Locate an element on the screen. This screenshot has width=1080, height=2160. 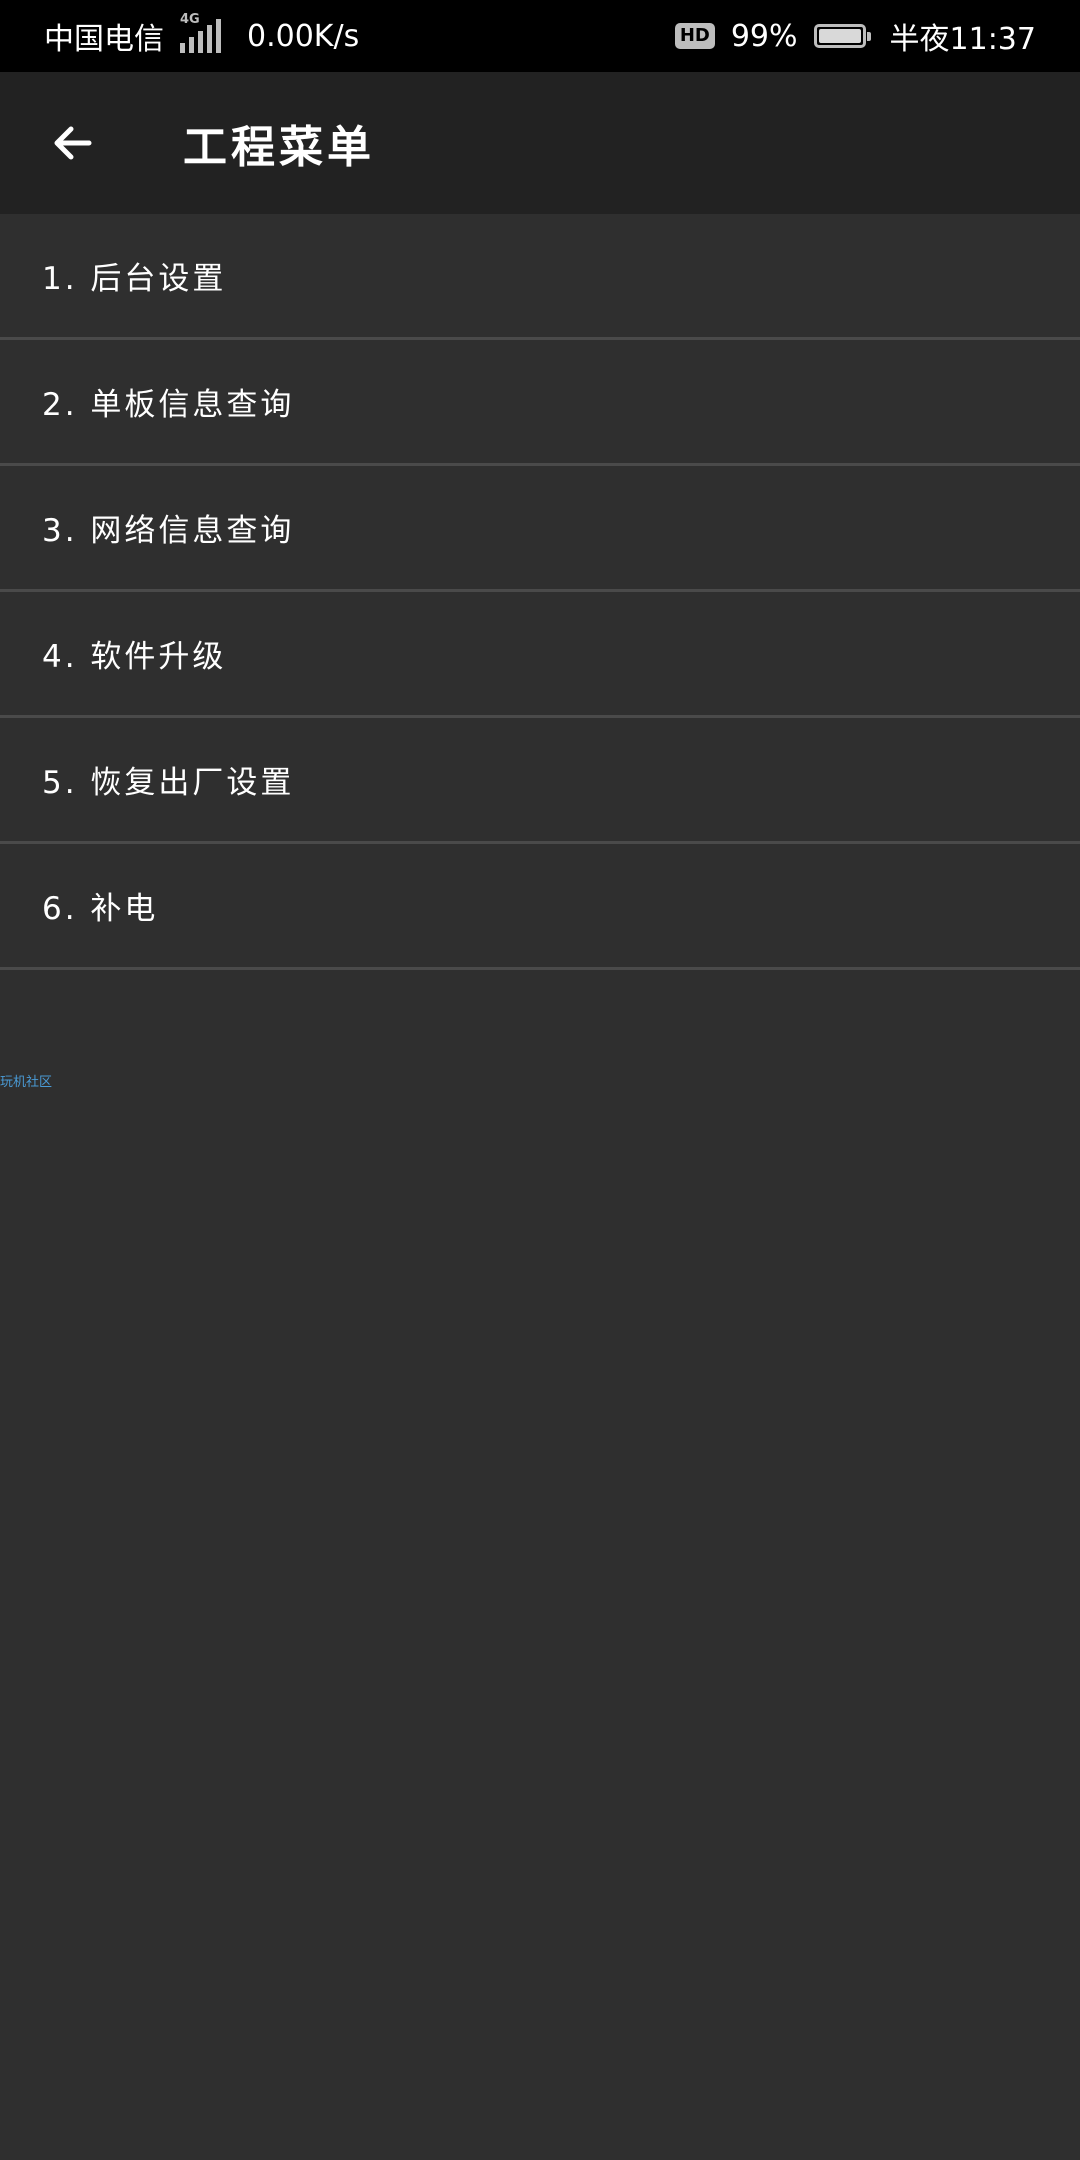
status-bar-left: 中国电信 4G 0.00K/s is located at coordinates (202, 35).